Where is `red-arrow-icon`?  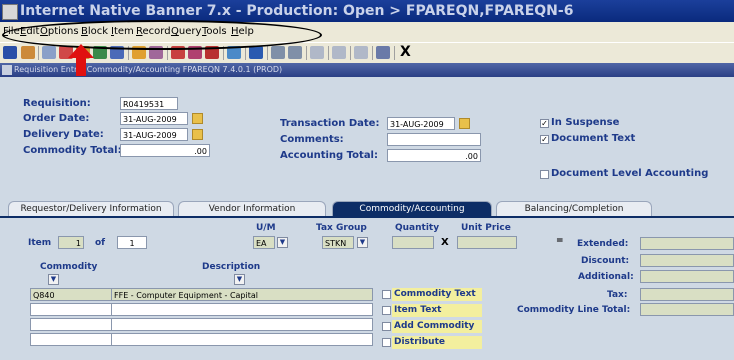 red-arrow-icon is located at coordinates (81, 60).